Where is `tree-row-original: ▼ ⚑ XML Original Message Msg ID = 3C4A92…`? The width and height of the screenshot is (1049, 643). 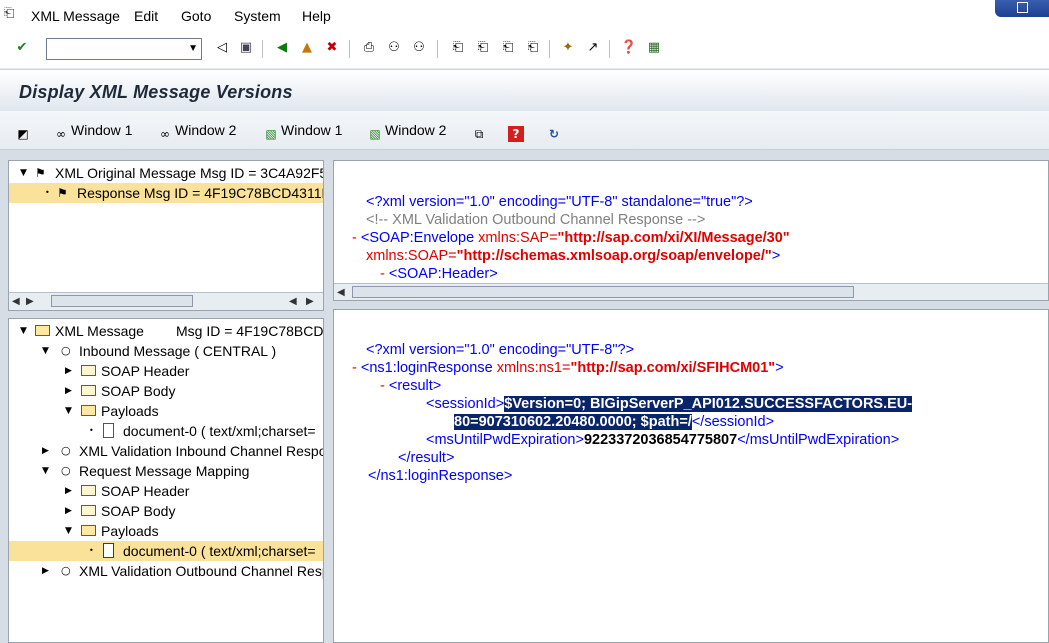
tree-row-original: ▼ ⚑ XML Original Message Msg ID = 3C4A92… is located at coordinates (166, 173).